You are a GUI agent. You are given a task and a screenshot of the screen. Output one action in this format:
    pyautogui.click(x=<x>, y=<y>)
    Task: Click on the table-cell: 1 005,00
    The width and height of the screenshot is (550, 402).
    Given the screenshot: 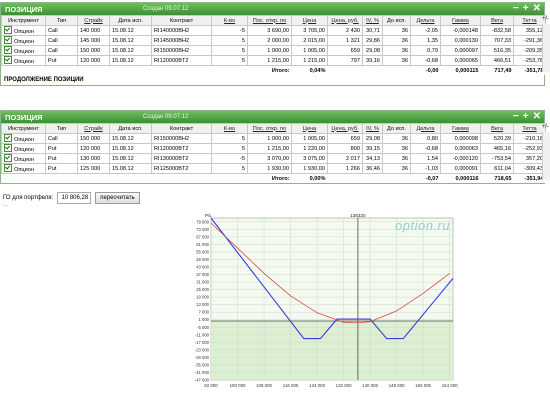 What is the action you would take?
    pyautogui.click(x=309, y=50)
    